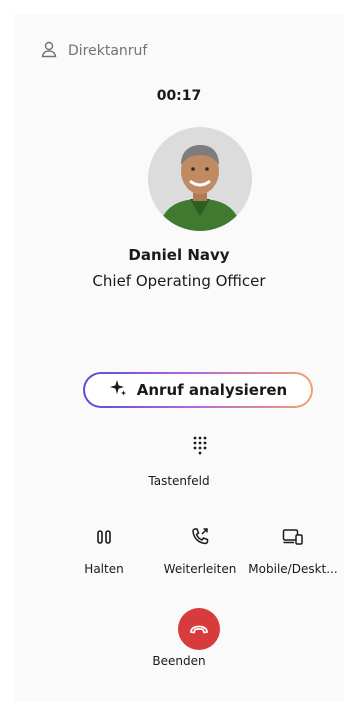 The height and width of the screenshot is (713, 358). I want to click on analyze-call-label: Anruf analysieren, so click(212, 390).